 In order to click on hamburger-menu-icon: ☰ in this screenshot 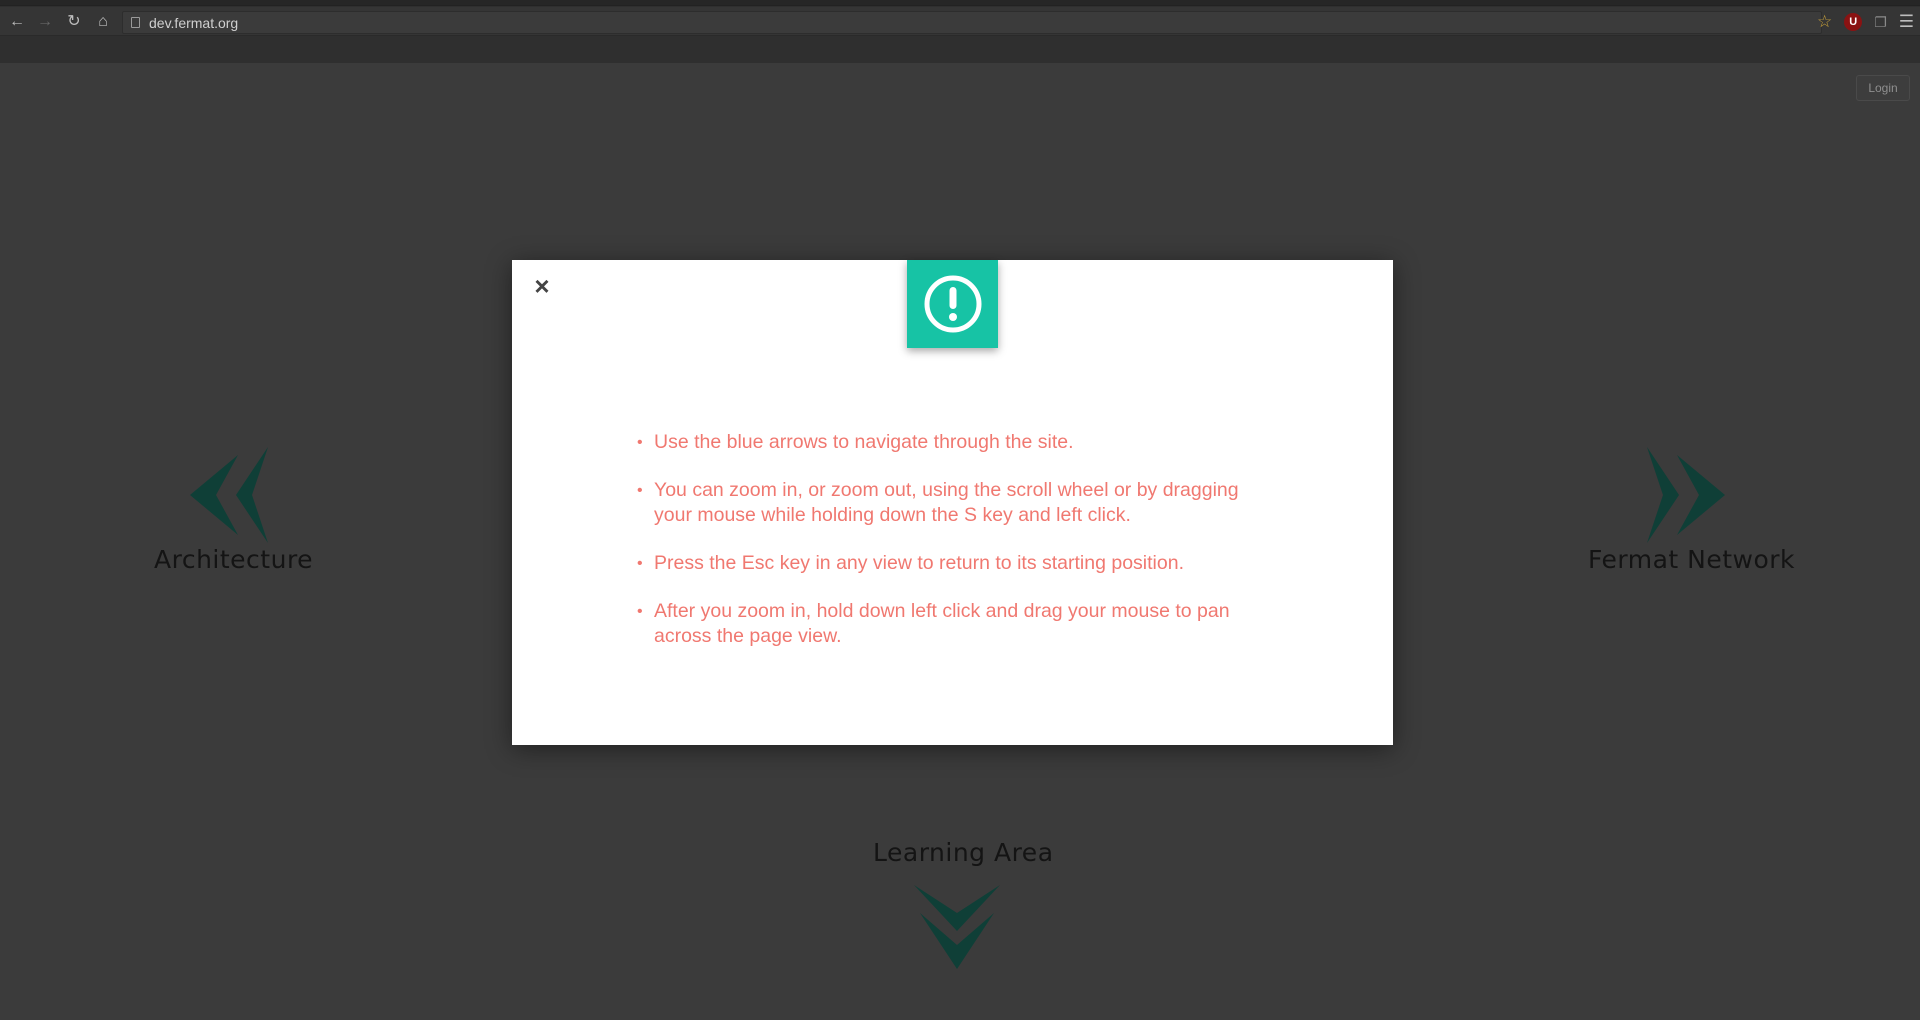, I will do `click(1906, 22)`.